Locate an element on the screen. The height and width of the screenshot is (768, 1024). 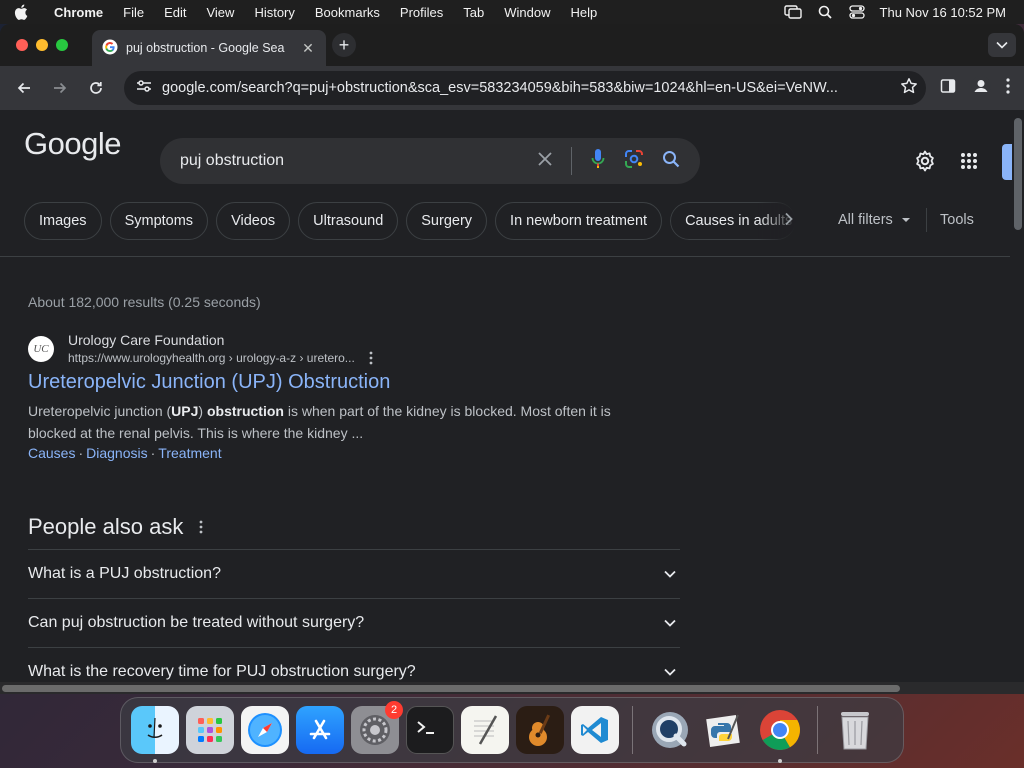
snippet-part: Ureteropelvic junction ( is located at coordinates (100, 411).